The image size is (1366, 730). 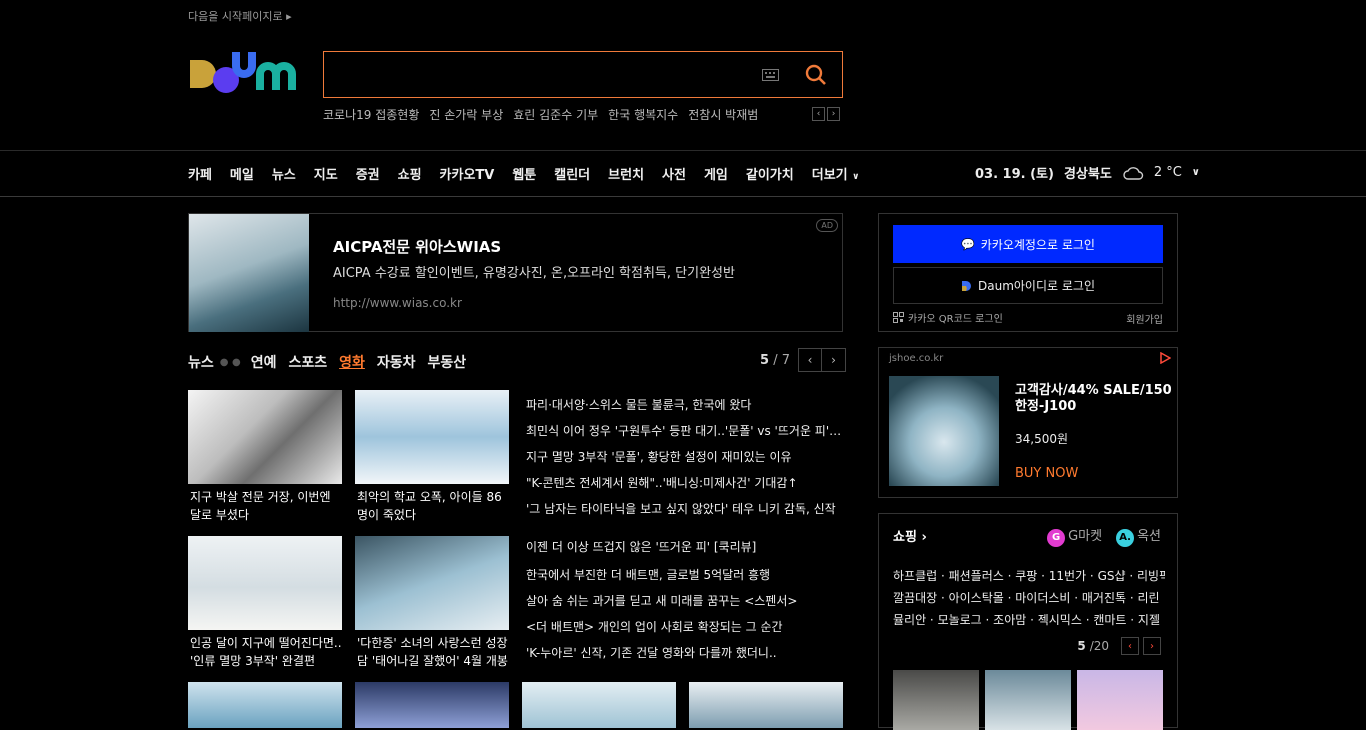 What do you see at coordinates (674, 173) in the screenshot?
I see `nav-item-dictionary: 사전` at bounding box center [674, 173].